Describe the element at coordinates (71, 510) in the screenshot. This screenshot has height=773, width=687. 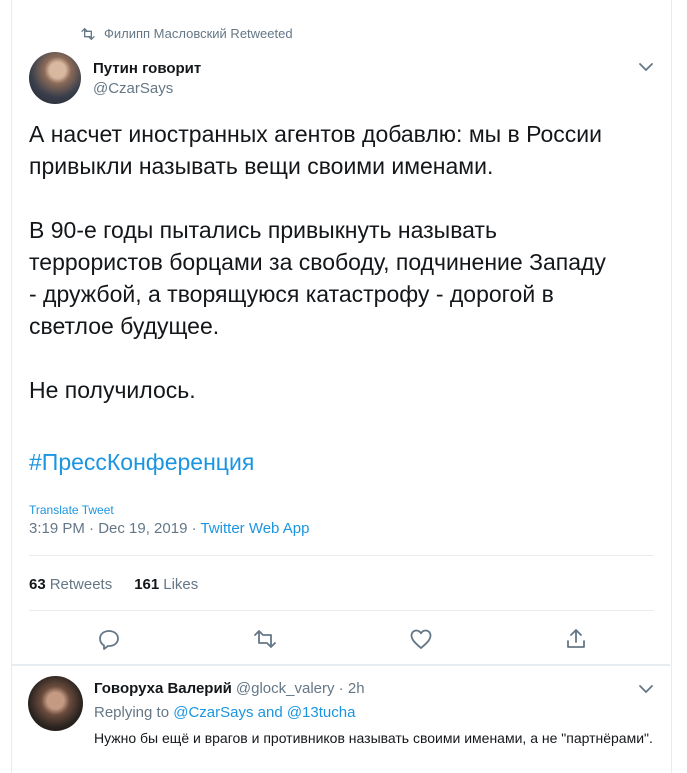
I see `translate-tweet-link: Translate Tweet` at that location.